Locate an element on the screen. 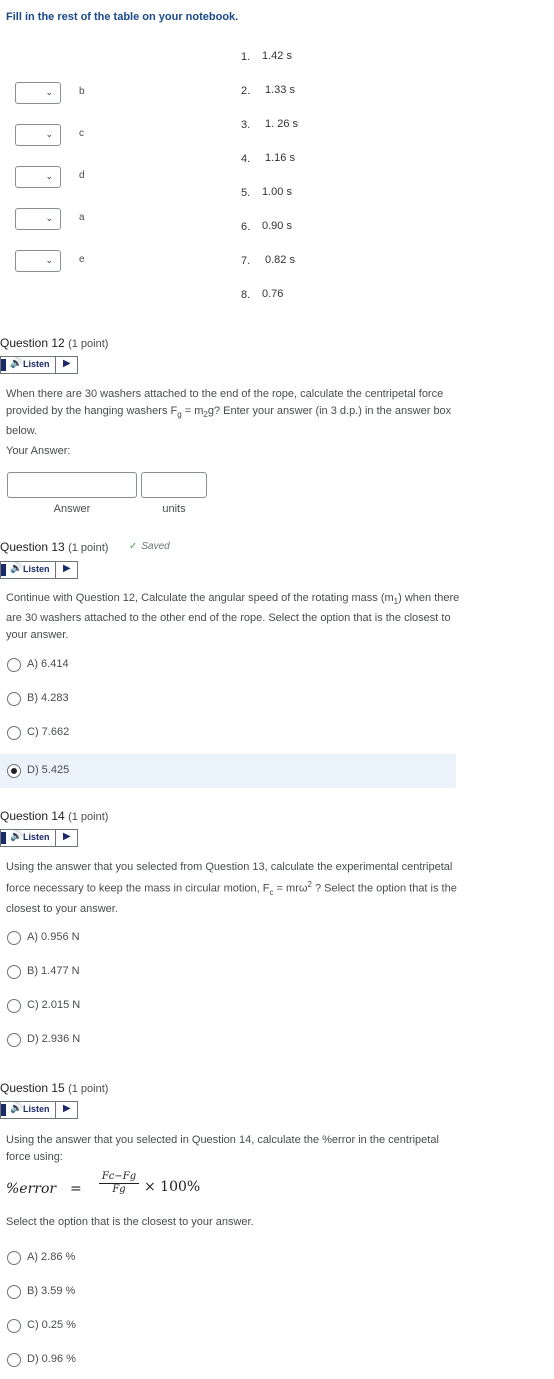  formula-denominator: Fg is located at coordinates (119, 1189).